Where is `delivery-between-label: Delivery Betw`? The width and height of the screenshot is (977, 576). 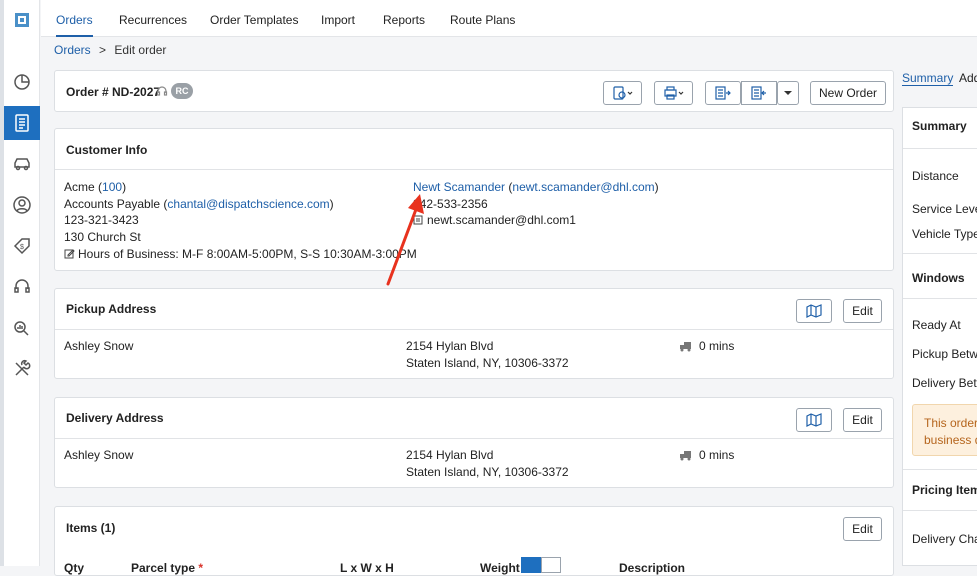
delivery-between-label: Delivery Betw is located at coordinates (944, 383).